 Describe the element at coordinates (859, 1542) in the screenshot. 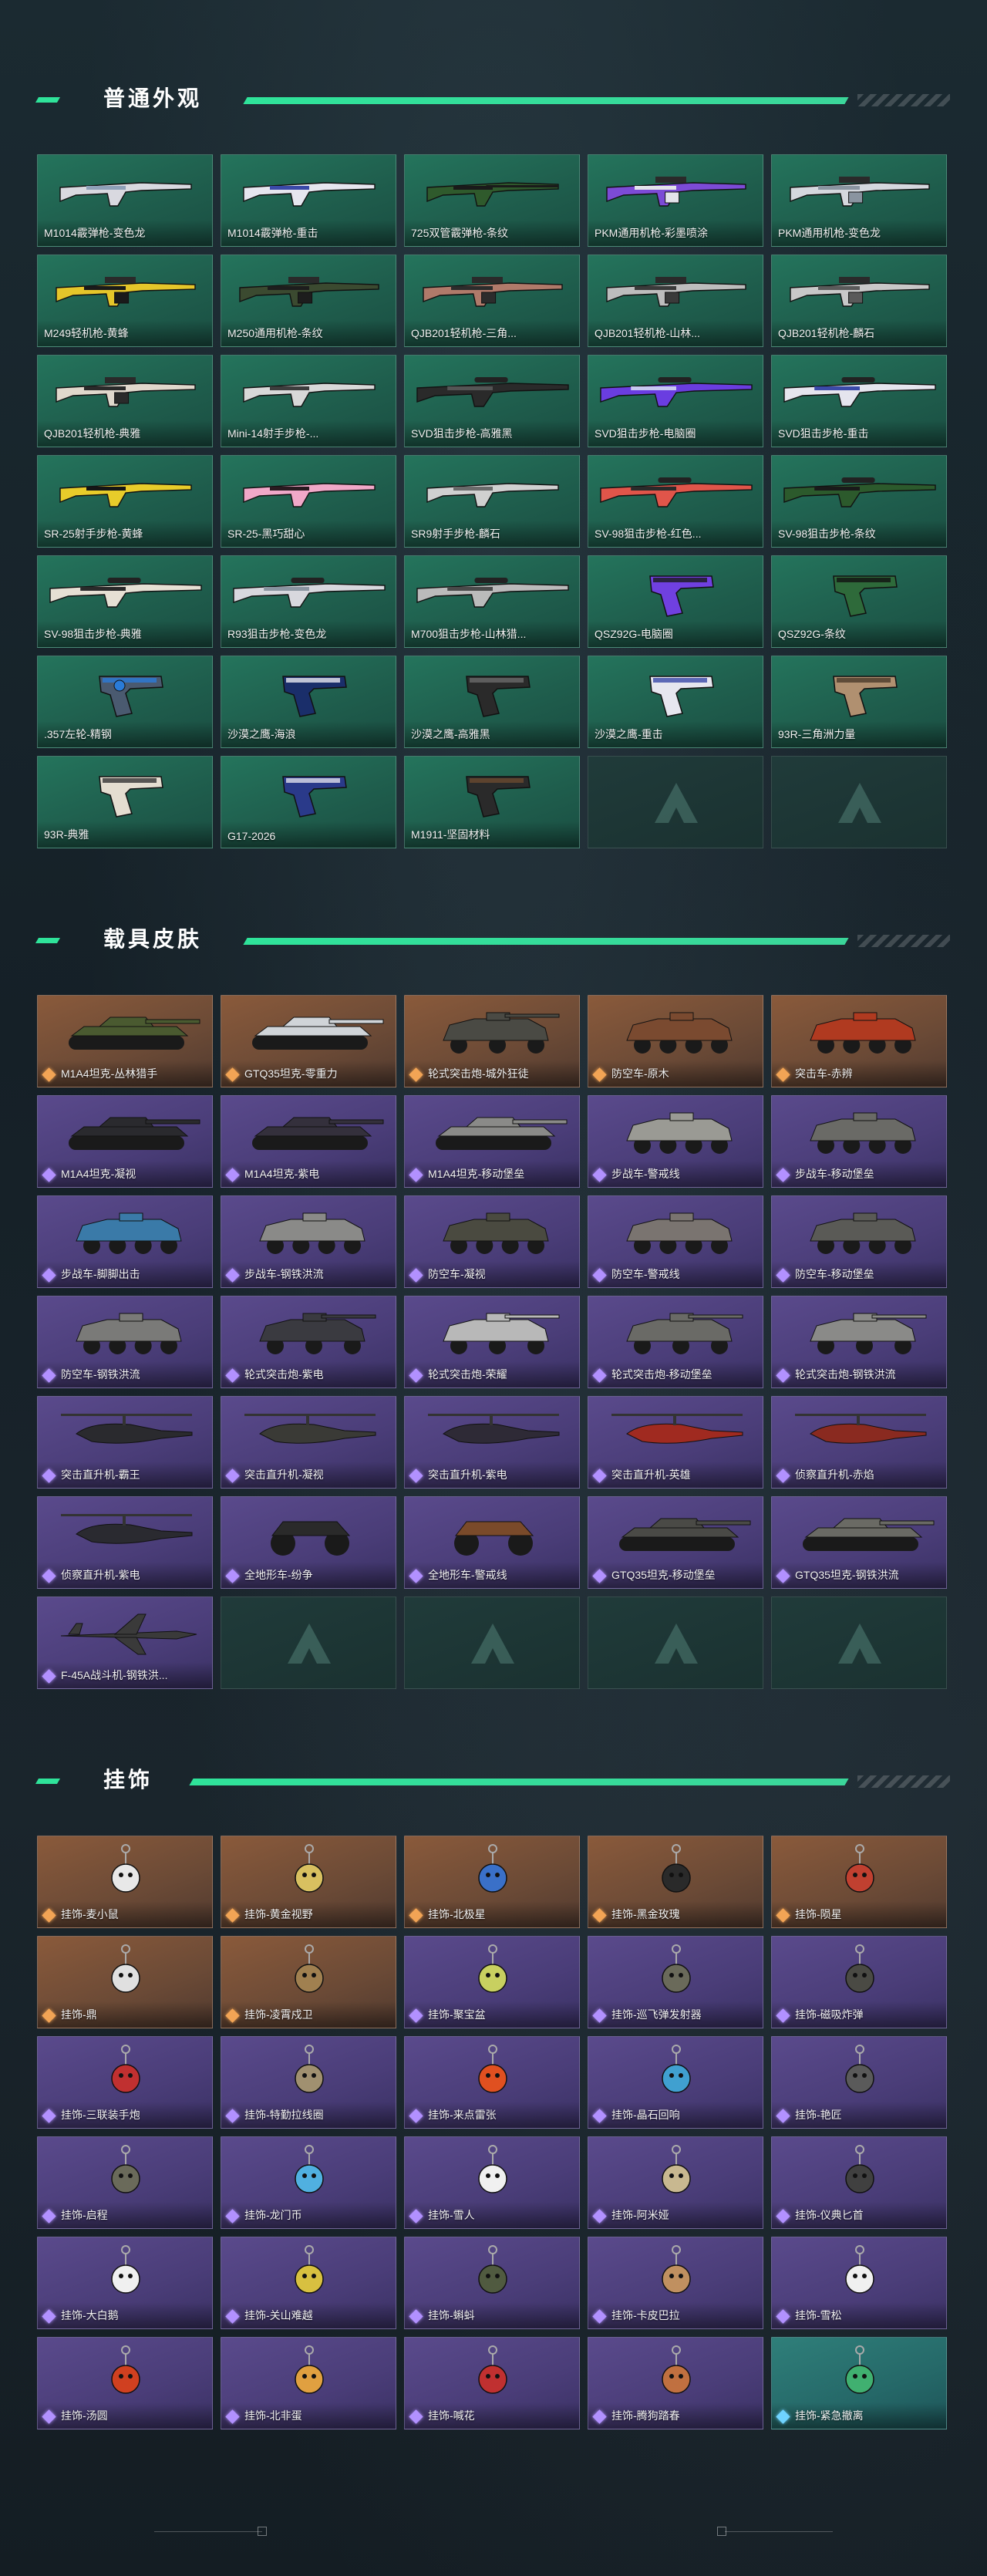

I see `vehicle-skin-card: GTQ35坦克-钢铁洪流` at that location.